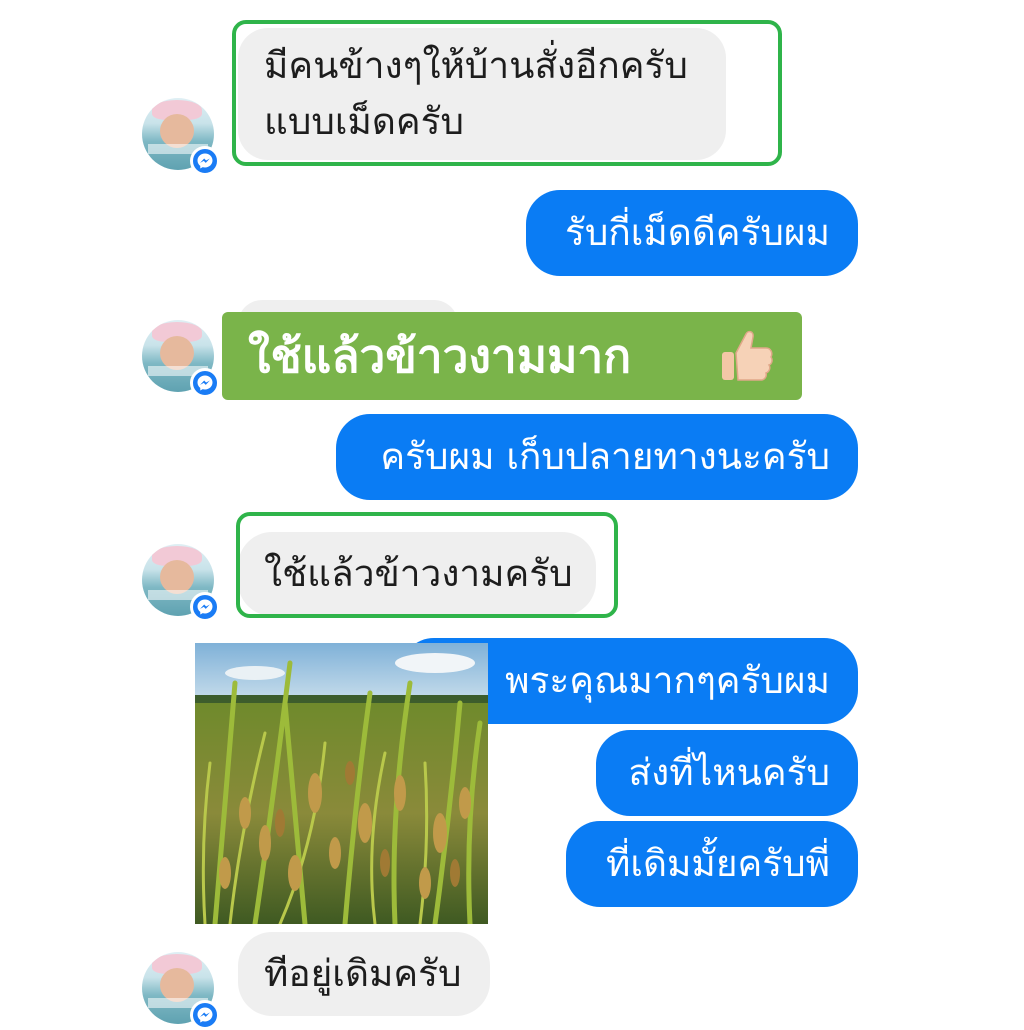  I want to click on outgoing-message: ที่เดิมมั้ยครับพี่, so click(712, 864).